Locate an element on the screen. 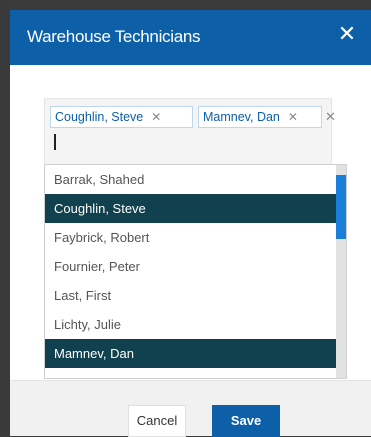  cancel-button: Cancel is located at coordinates (157, 421).